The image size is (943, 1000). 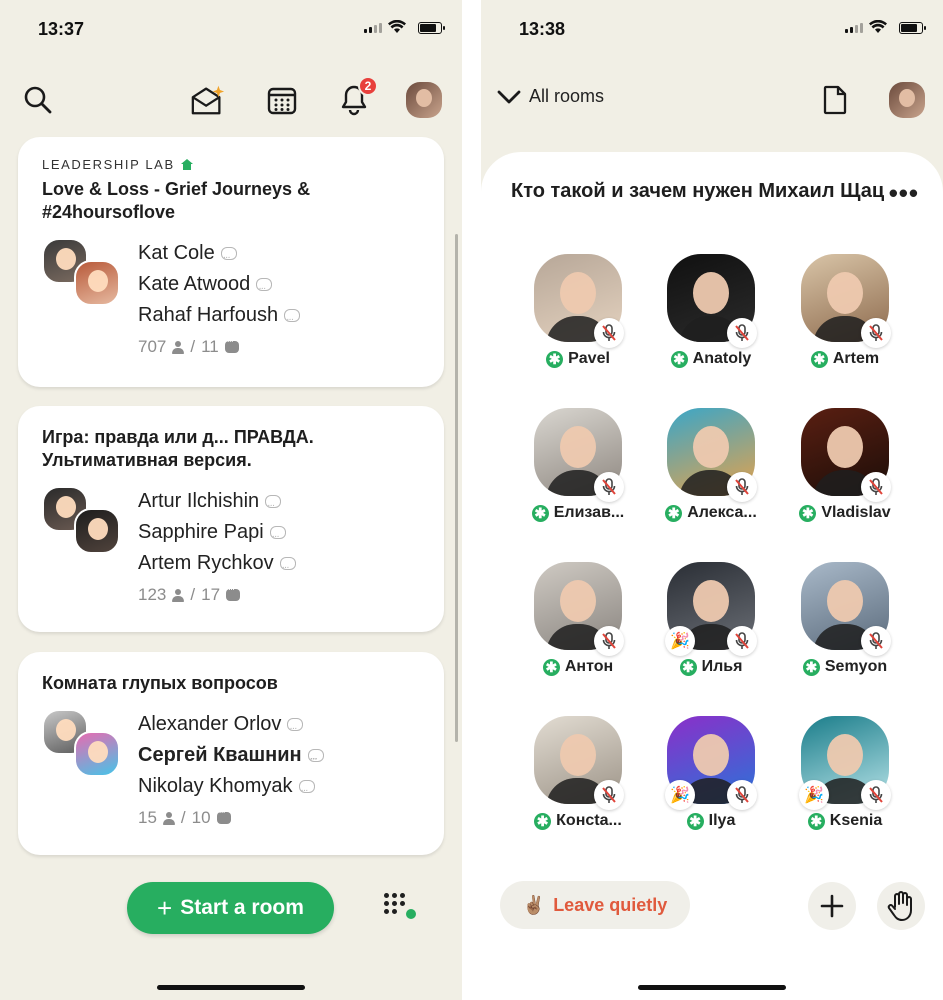 I want to click on raise-hand-icon, so click(x=899, y=906).